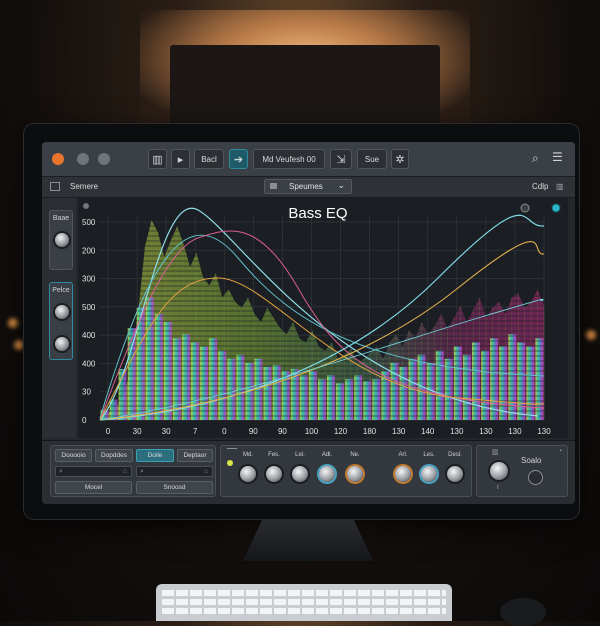 The height and width of the screenshot is (626, 600). Describe the element at coordinates (89, 335) in the screenshot. I see `y-tick-label: 400` at that location.